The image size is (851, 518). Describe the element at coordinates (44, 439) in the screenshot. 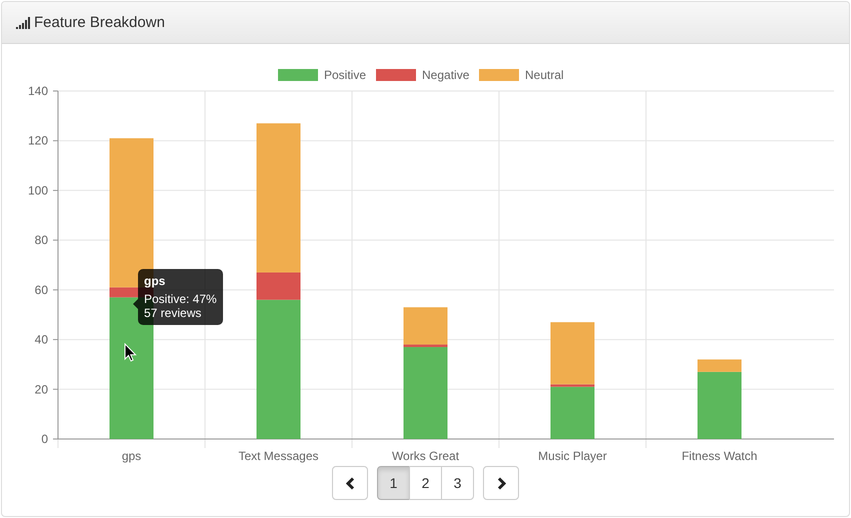

I see `y-tick-label: 0` at that location.